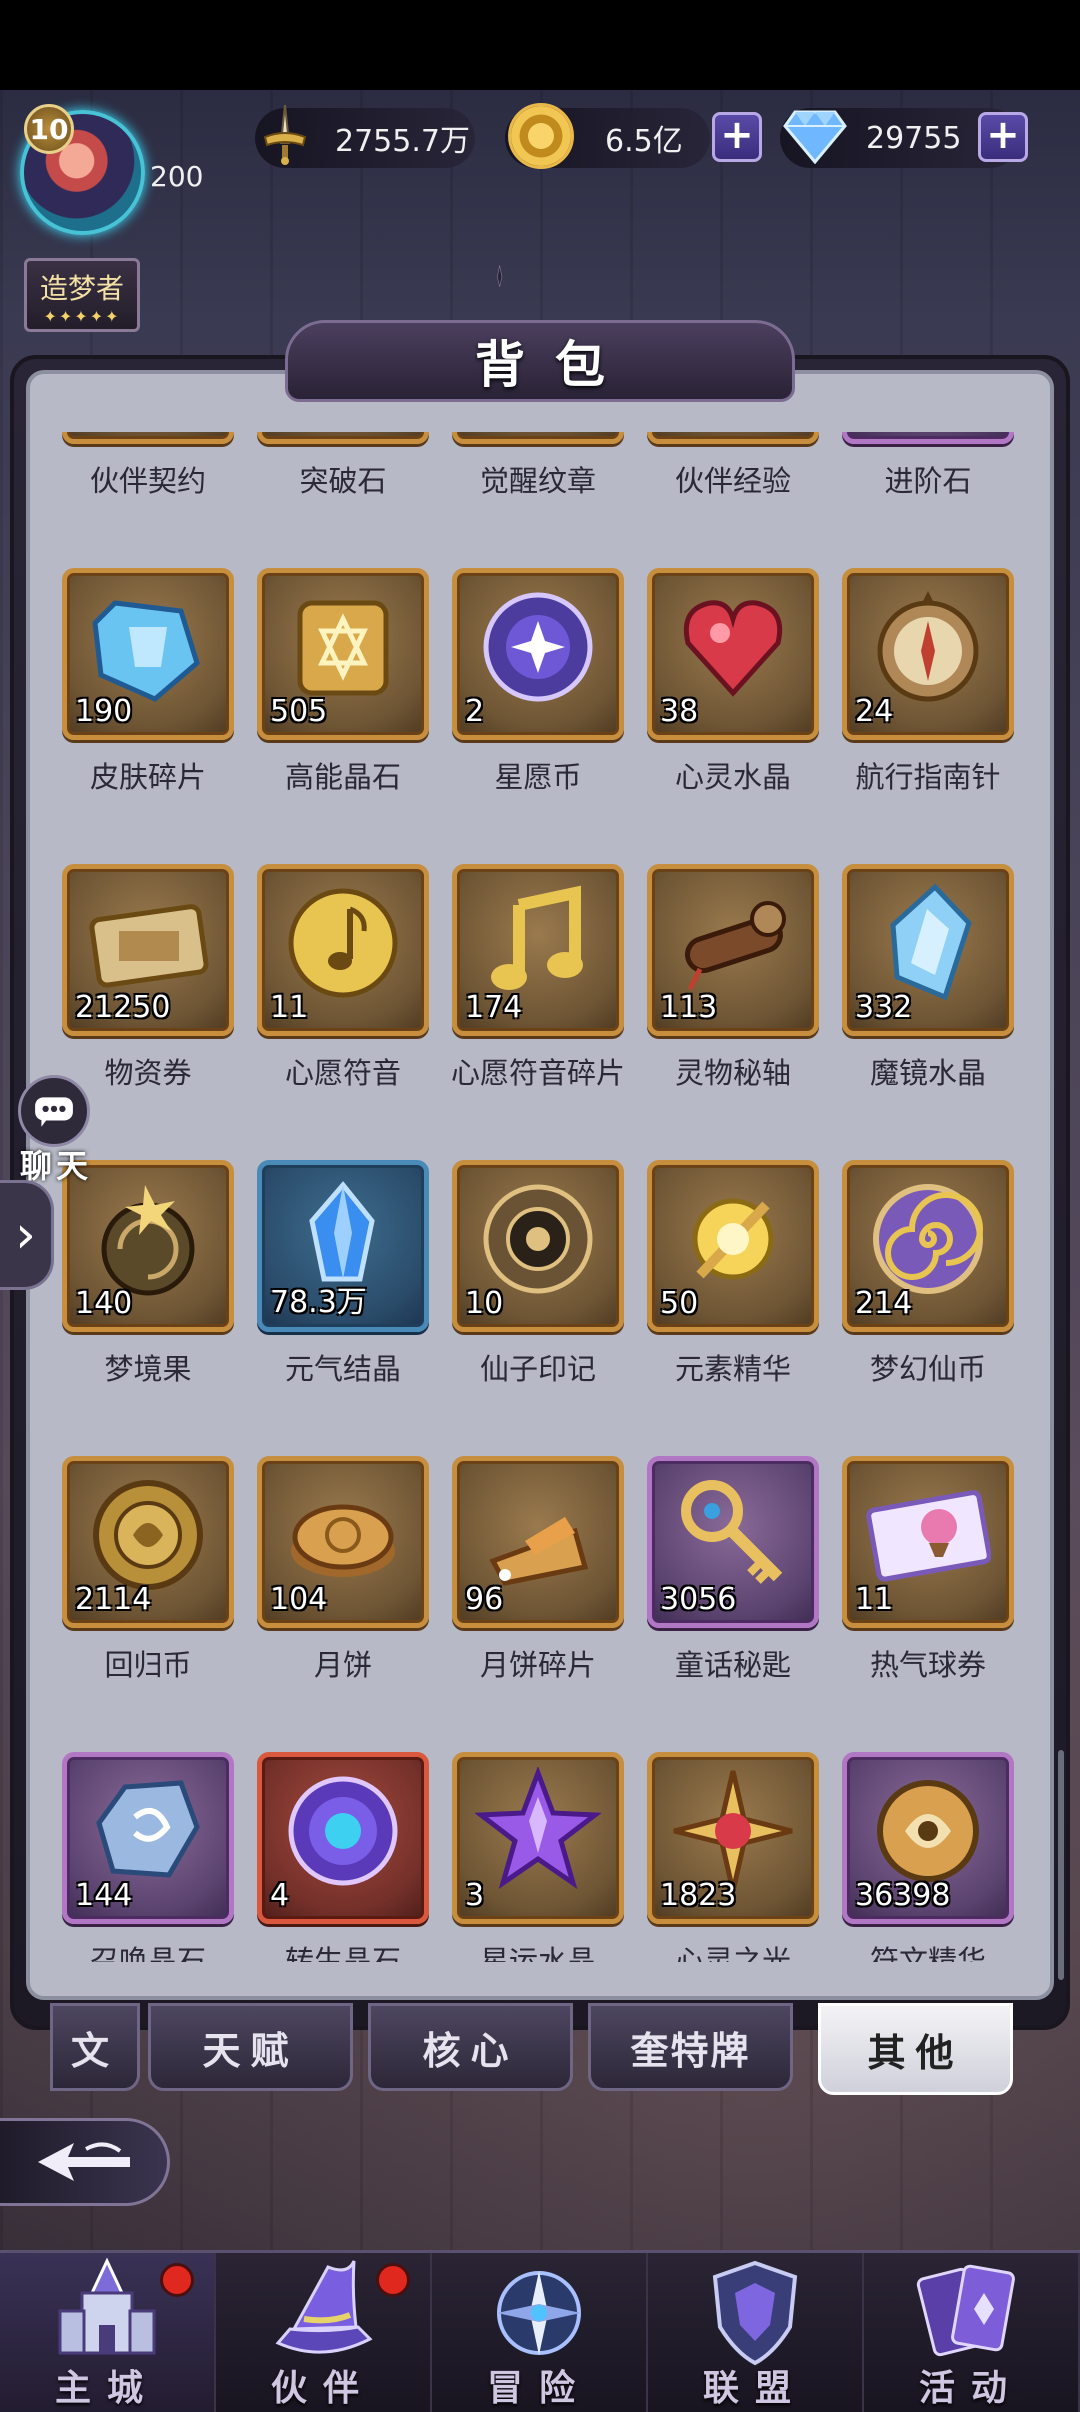 The height and width of the screenshot is (2412, 1080). I want to click on panel-title: 背包, so click(555, 365).